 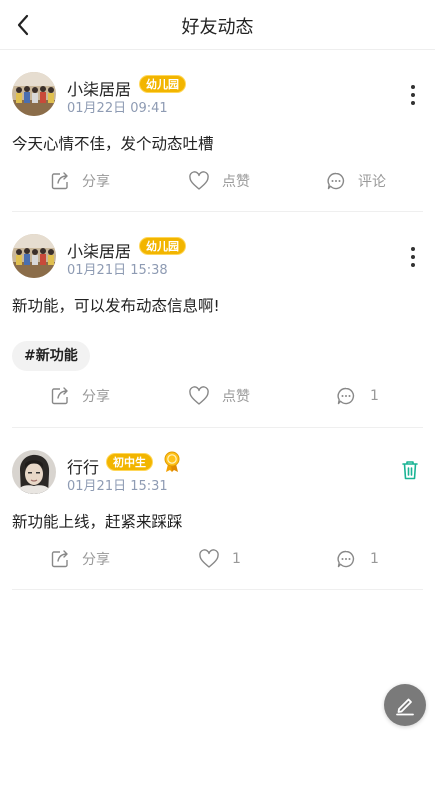 I want to click on like-count: 1, so click(x=236, y=559).